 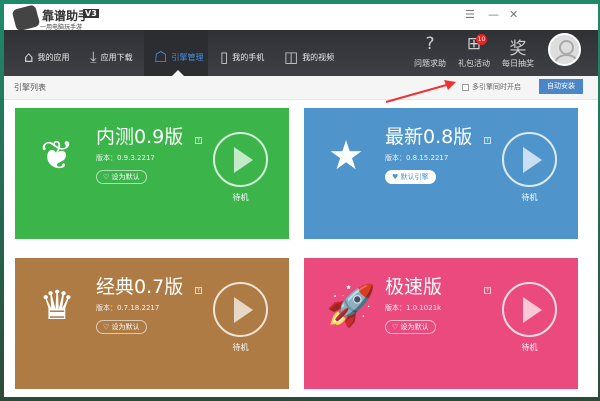 I want to click on nav-my-phone: ▯ 我的手机, so click(x=242, y=57).